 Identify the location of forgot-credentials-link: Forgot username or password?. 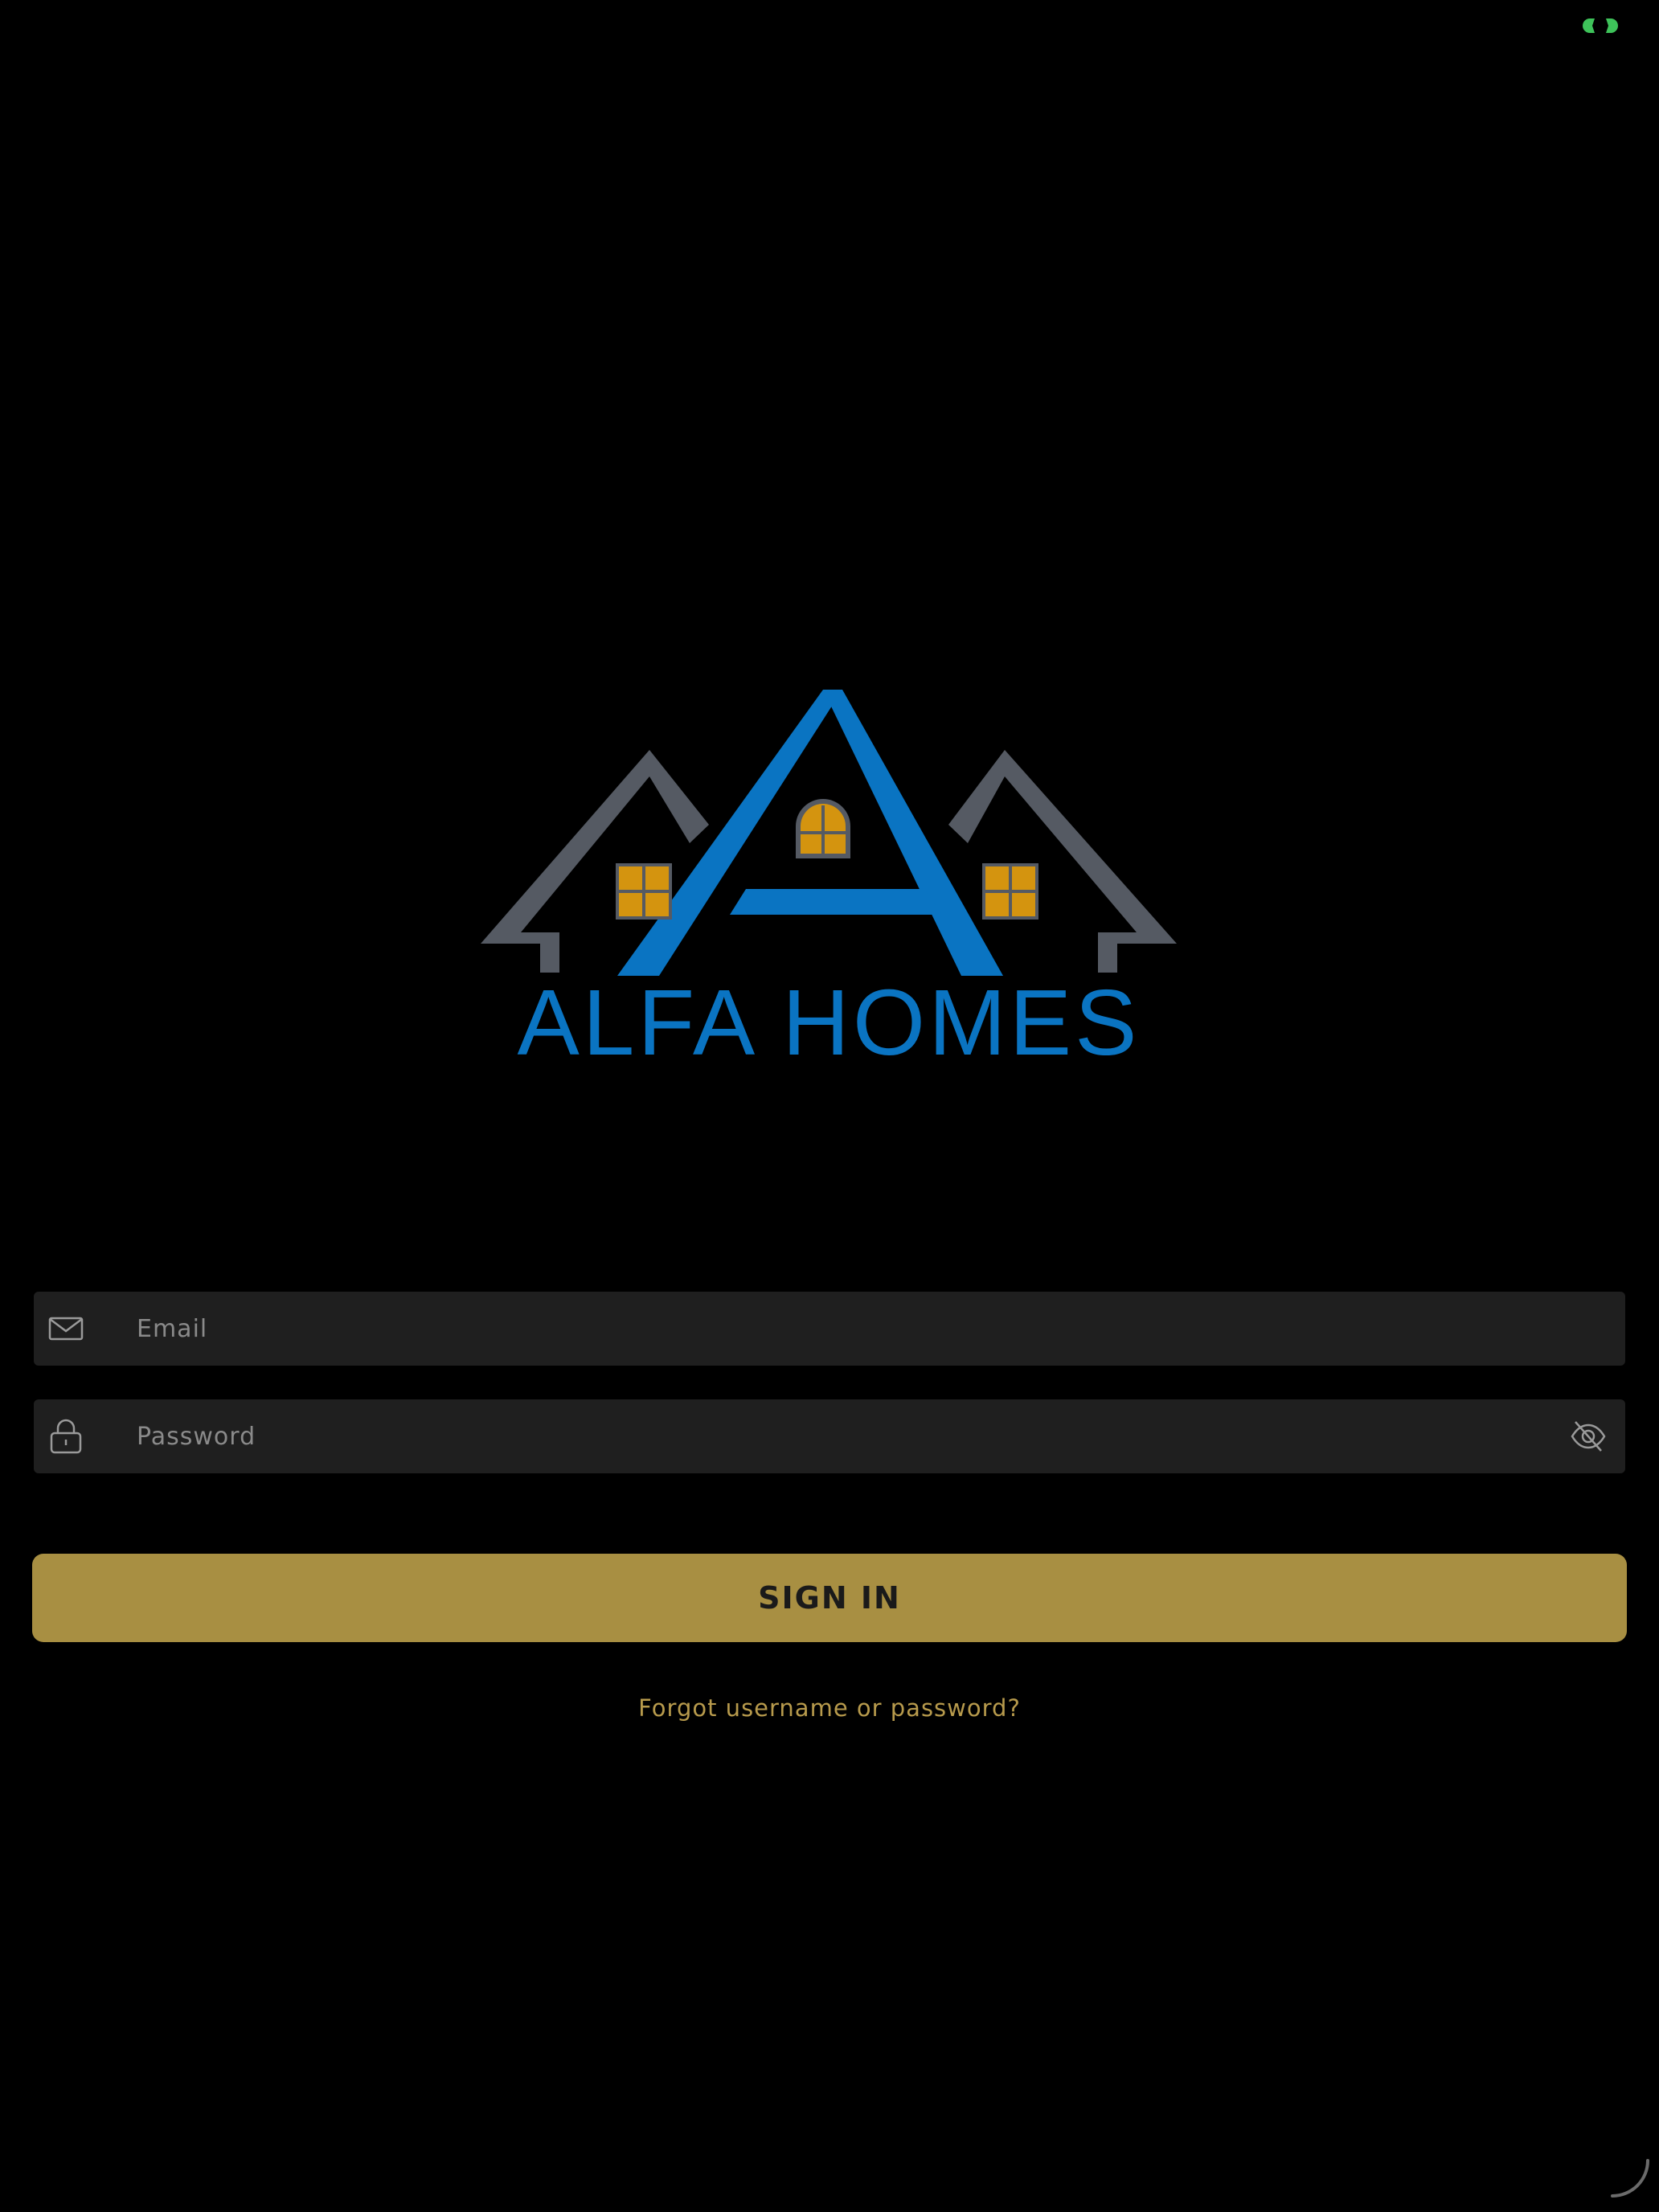
(829, 1708).